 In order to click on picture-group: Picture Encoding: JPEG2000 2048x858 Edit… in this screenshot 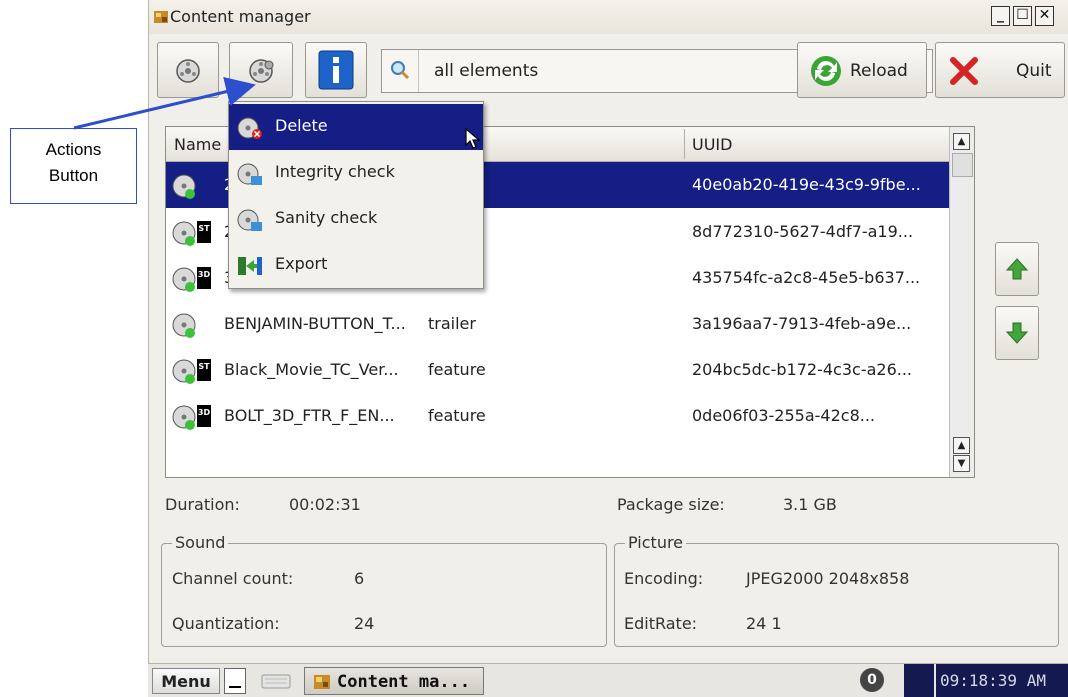, I will do `click(836, 590)`.